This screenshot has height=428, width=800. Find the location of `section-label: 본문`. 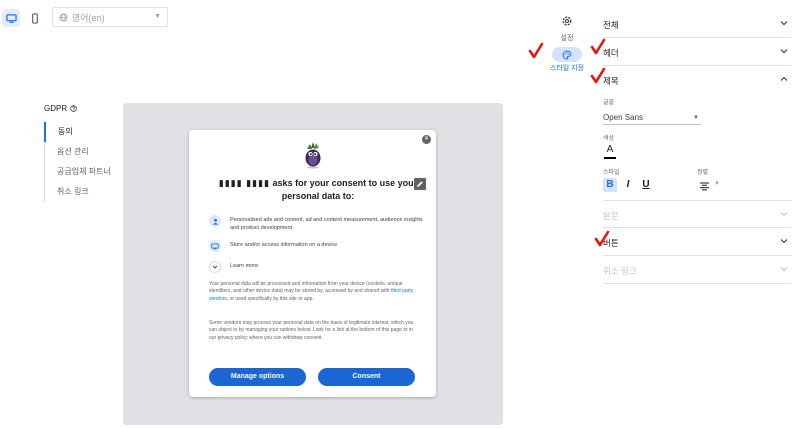

section-label: 본문 is located at coordinates (611, 216).